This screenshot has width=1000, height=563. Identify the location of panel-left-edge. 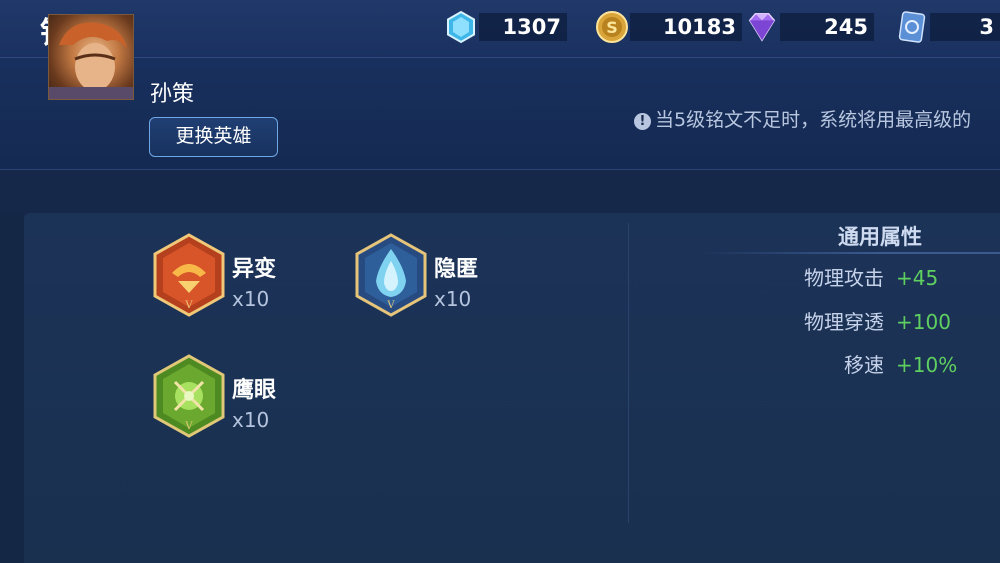
(12, 388).